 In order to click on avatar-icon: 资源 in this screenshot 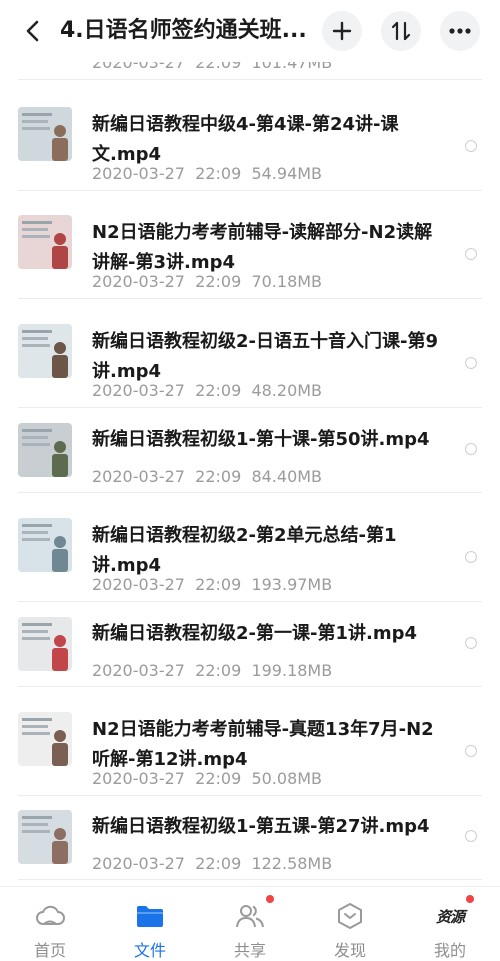, I will do `click(450, 916)`.